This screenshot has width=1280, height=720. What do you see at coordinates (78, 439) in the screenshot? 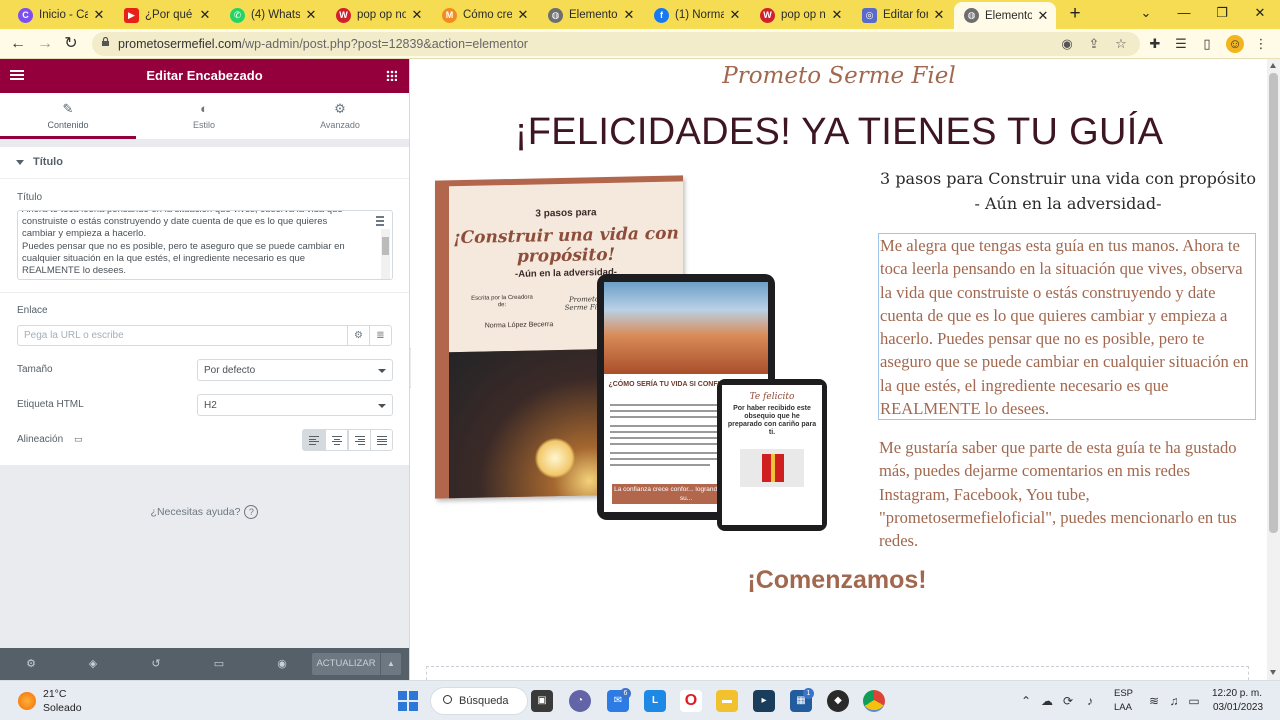
I see `responsive-desktop-icon: ▭` at bounding box center [78, 439].